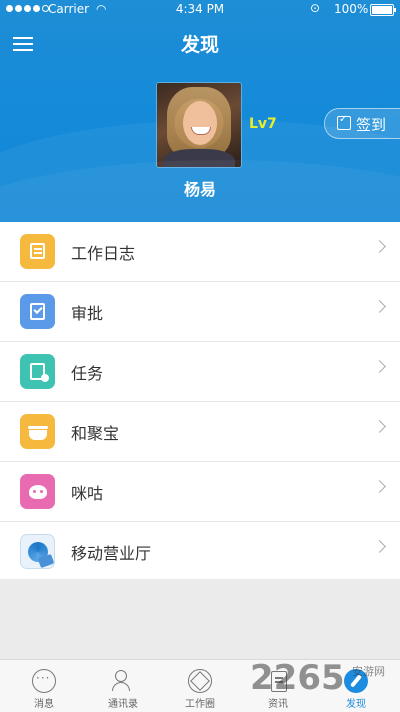  What do you see at coordinates (37, 491) in the screenshot?
I see `migu-icon` at bounding box center [37, 491].